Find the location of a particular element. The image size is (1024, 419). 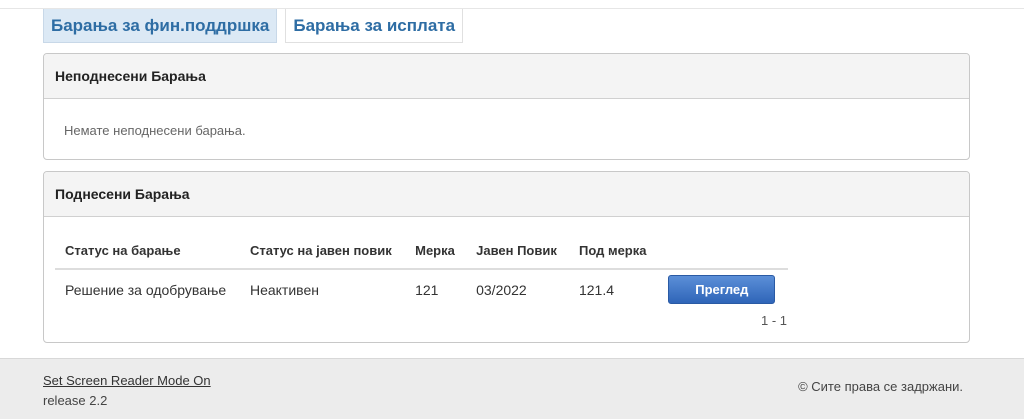

column-header-sub-measure: Под мерка is located at coordinates (613, 251).